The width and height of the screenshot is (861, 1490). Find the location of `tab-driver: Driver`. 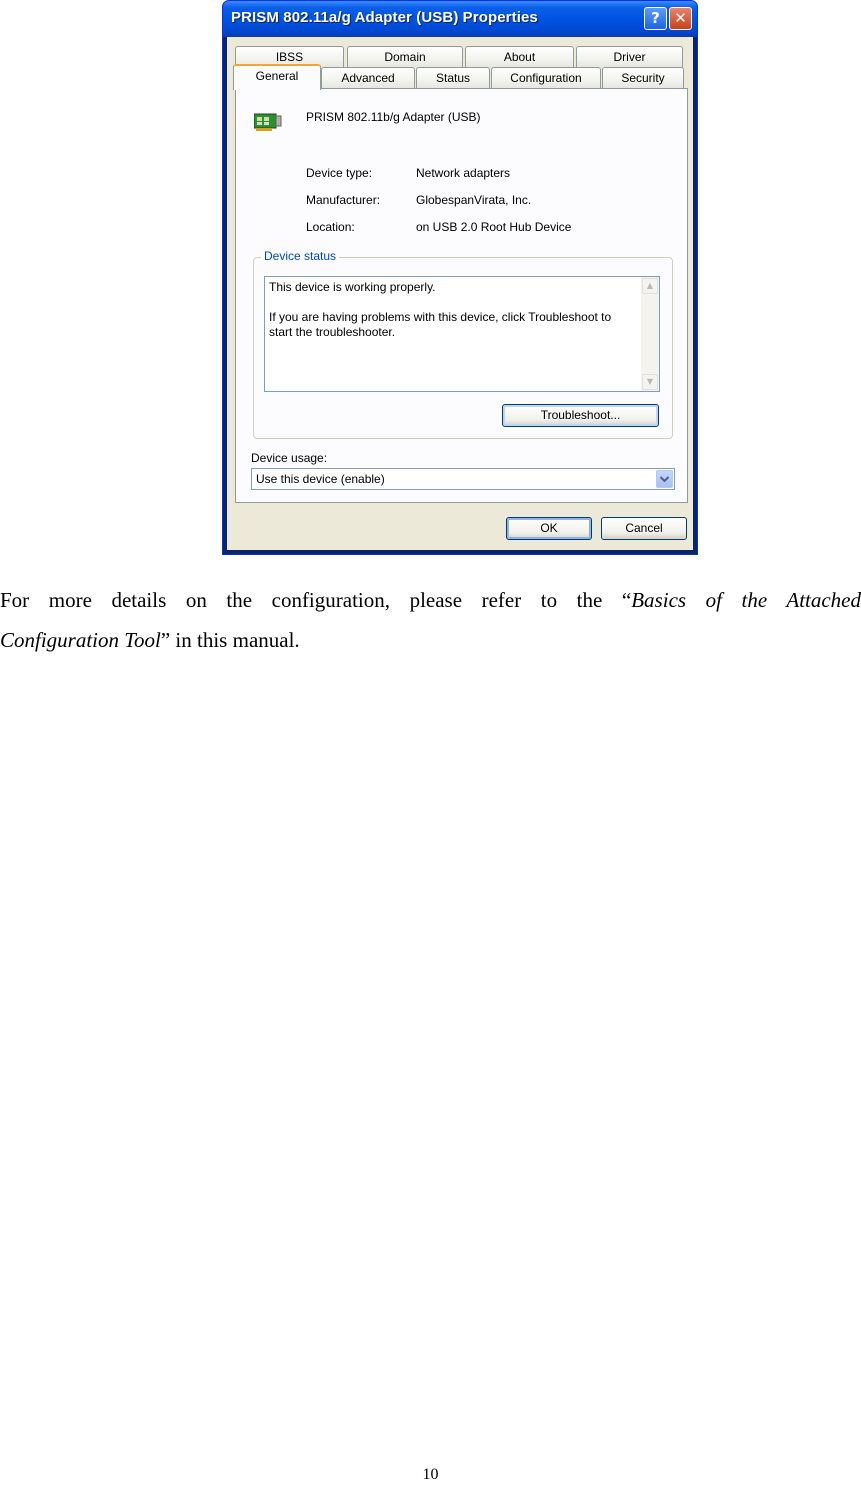

tab-driver: Driver is located at coordinates (629, 57).